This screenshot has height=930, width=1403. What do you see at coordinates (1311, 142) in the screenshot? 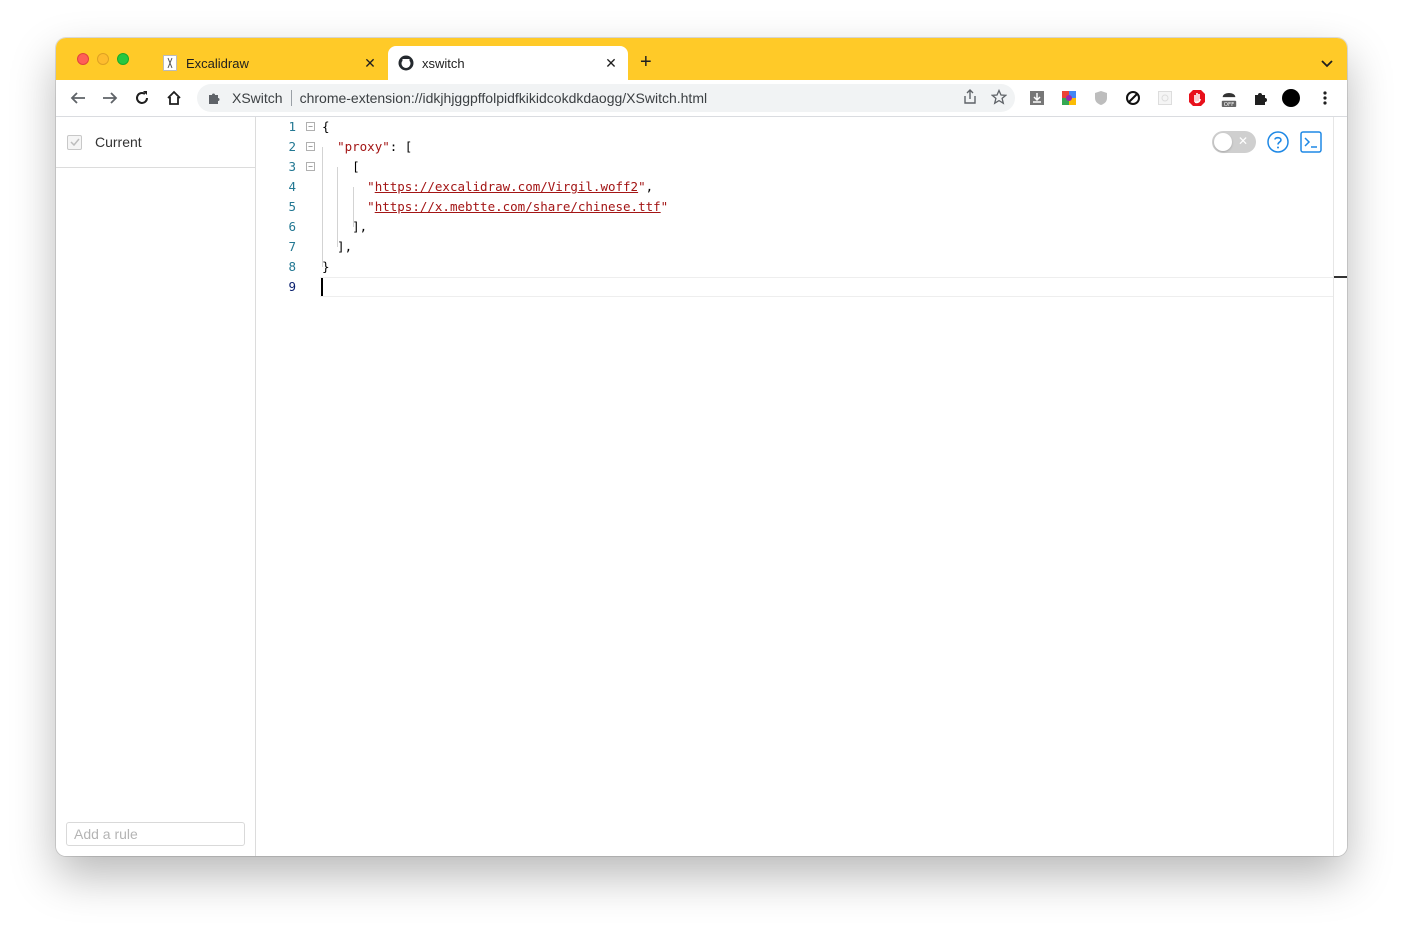
I see `terminal-icon` at bounding box center [1311, 142].